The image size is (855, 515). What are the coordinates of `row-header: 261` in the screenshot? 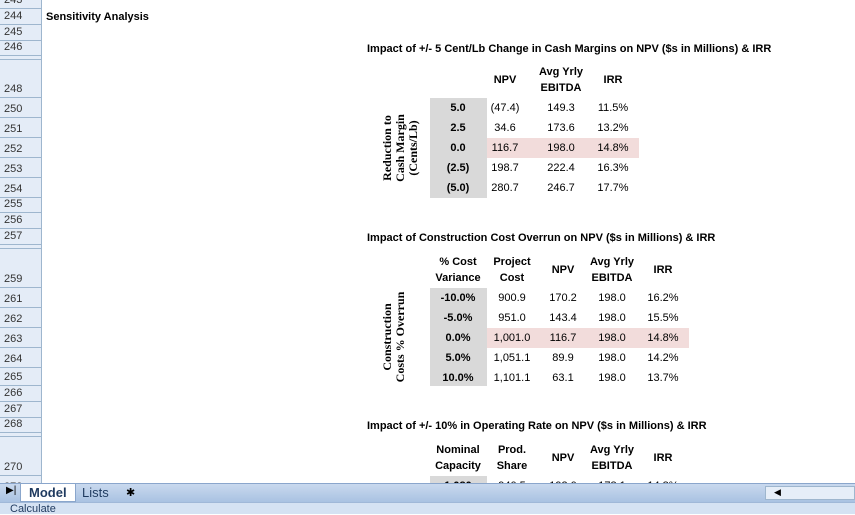 It's located at (20, 298).